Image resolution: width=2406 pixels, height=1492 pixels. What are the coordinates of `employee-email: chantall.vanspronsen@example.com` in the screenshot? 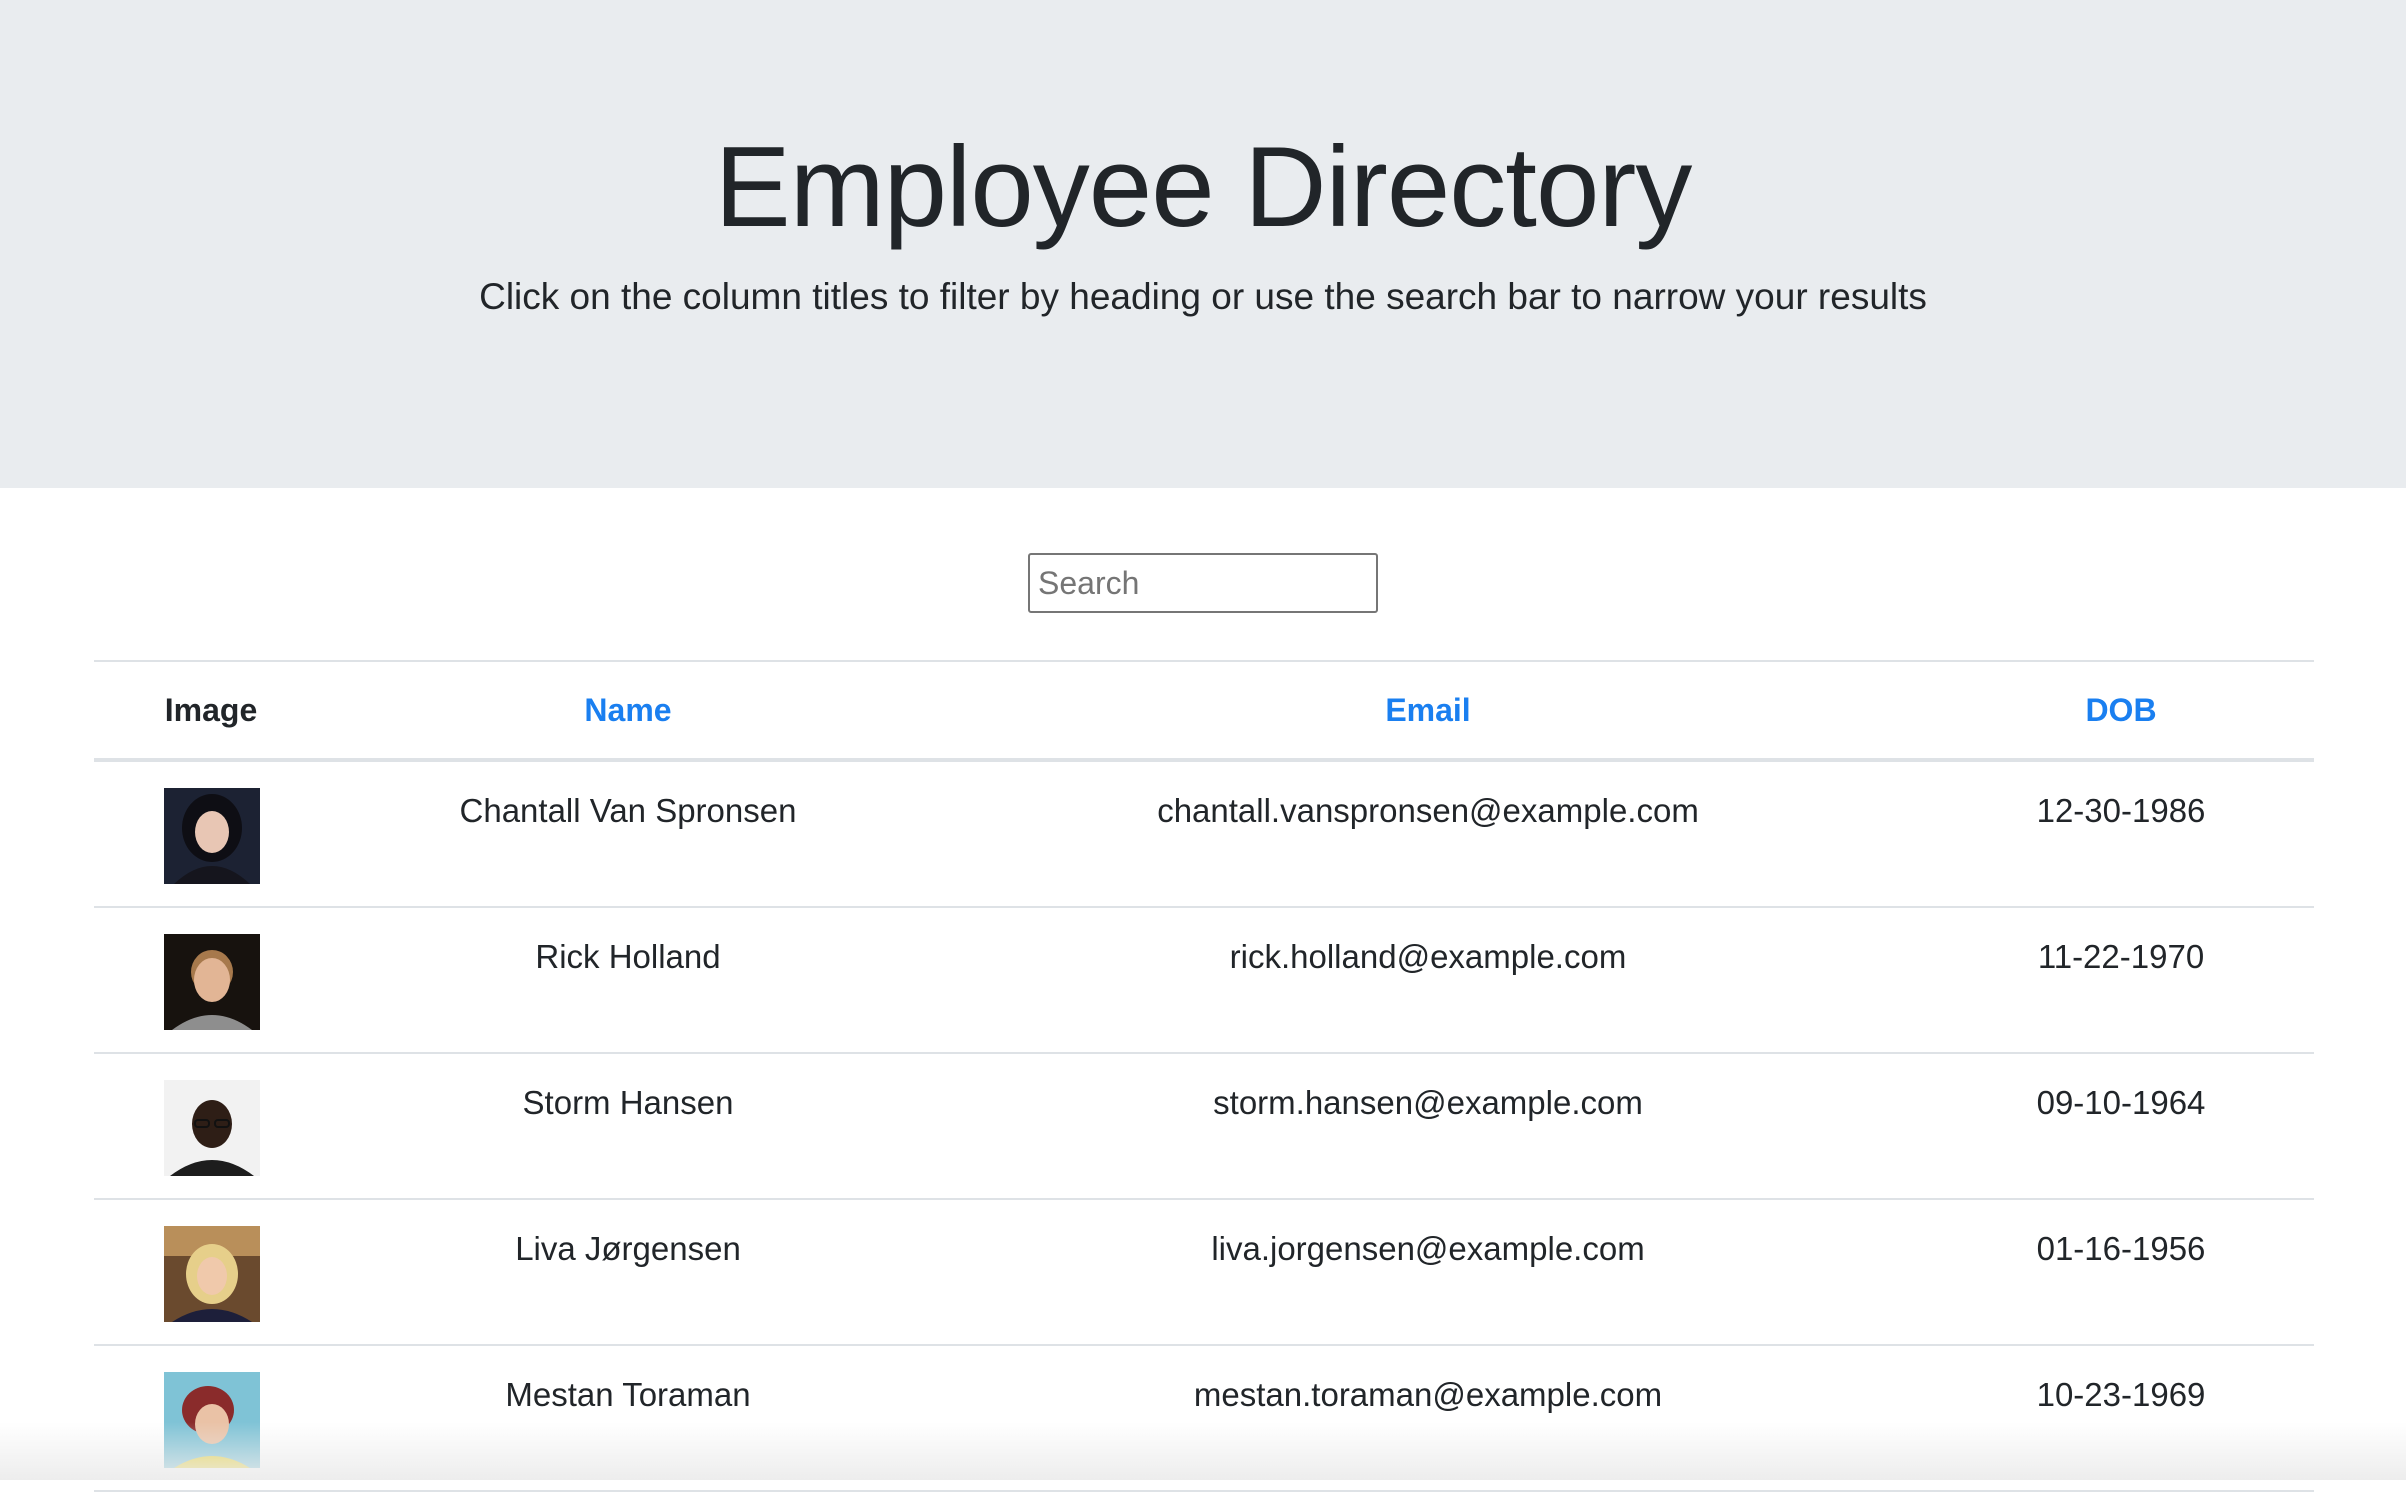 It's located at (1428, 810).